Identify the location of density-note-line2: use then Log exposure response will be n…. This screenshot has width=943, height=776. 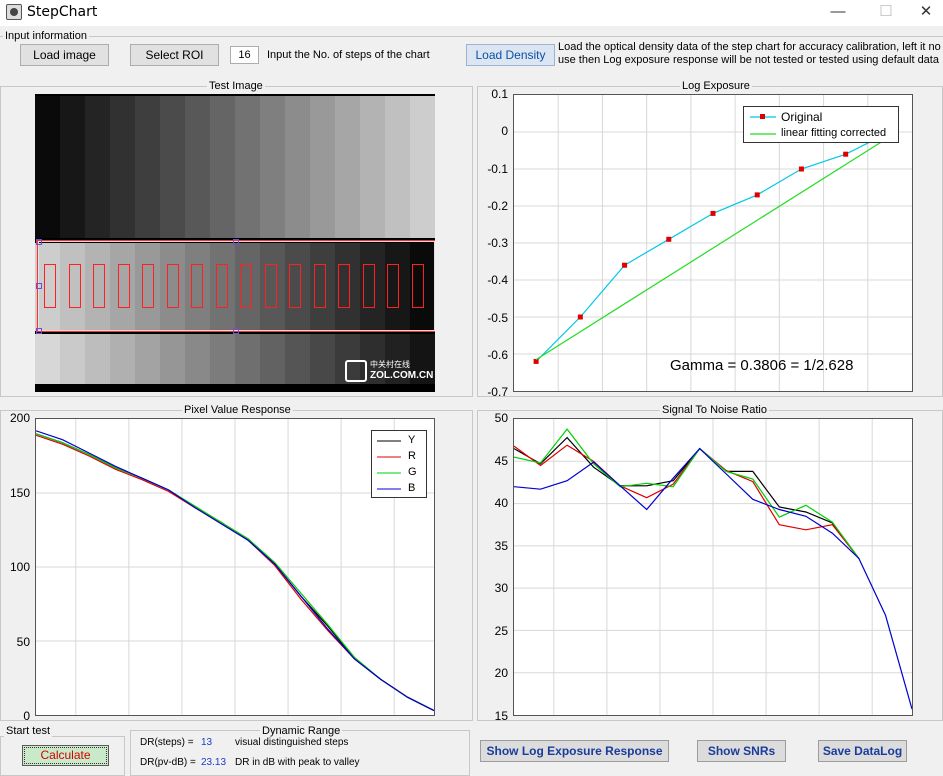
(748, 60).